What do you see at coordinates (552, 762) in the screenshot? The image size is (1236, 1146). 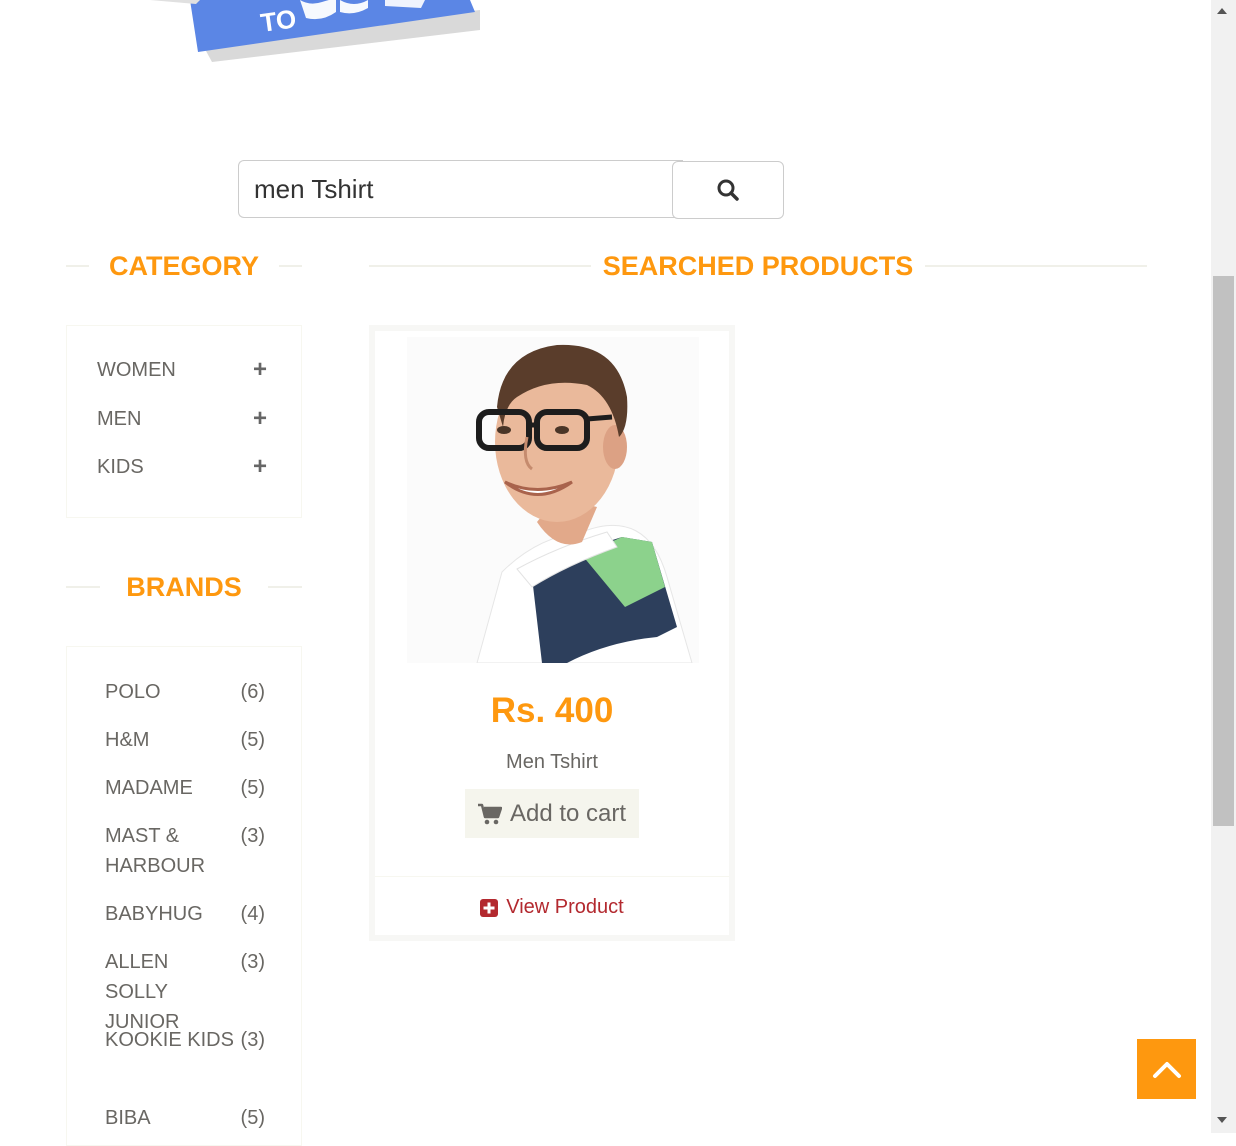 I see `product-name: Men Tshirt` at bounding box center [552, 762].